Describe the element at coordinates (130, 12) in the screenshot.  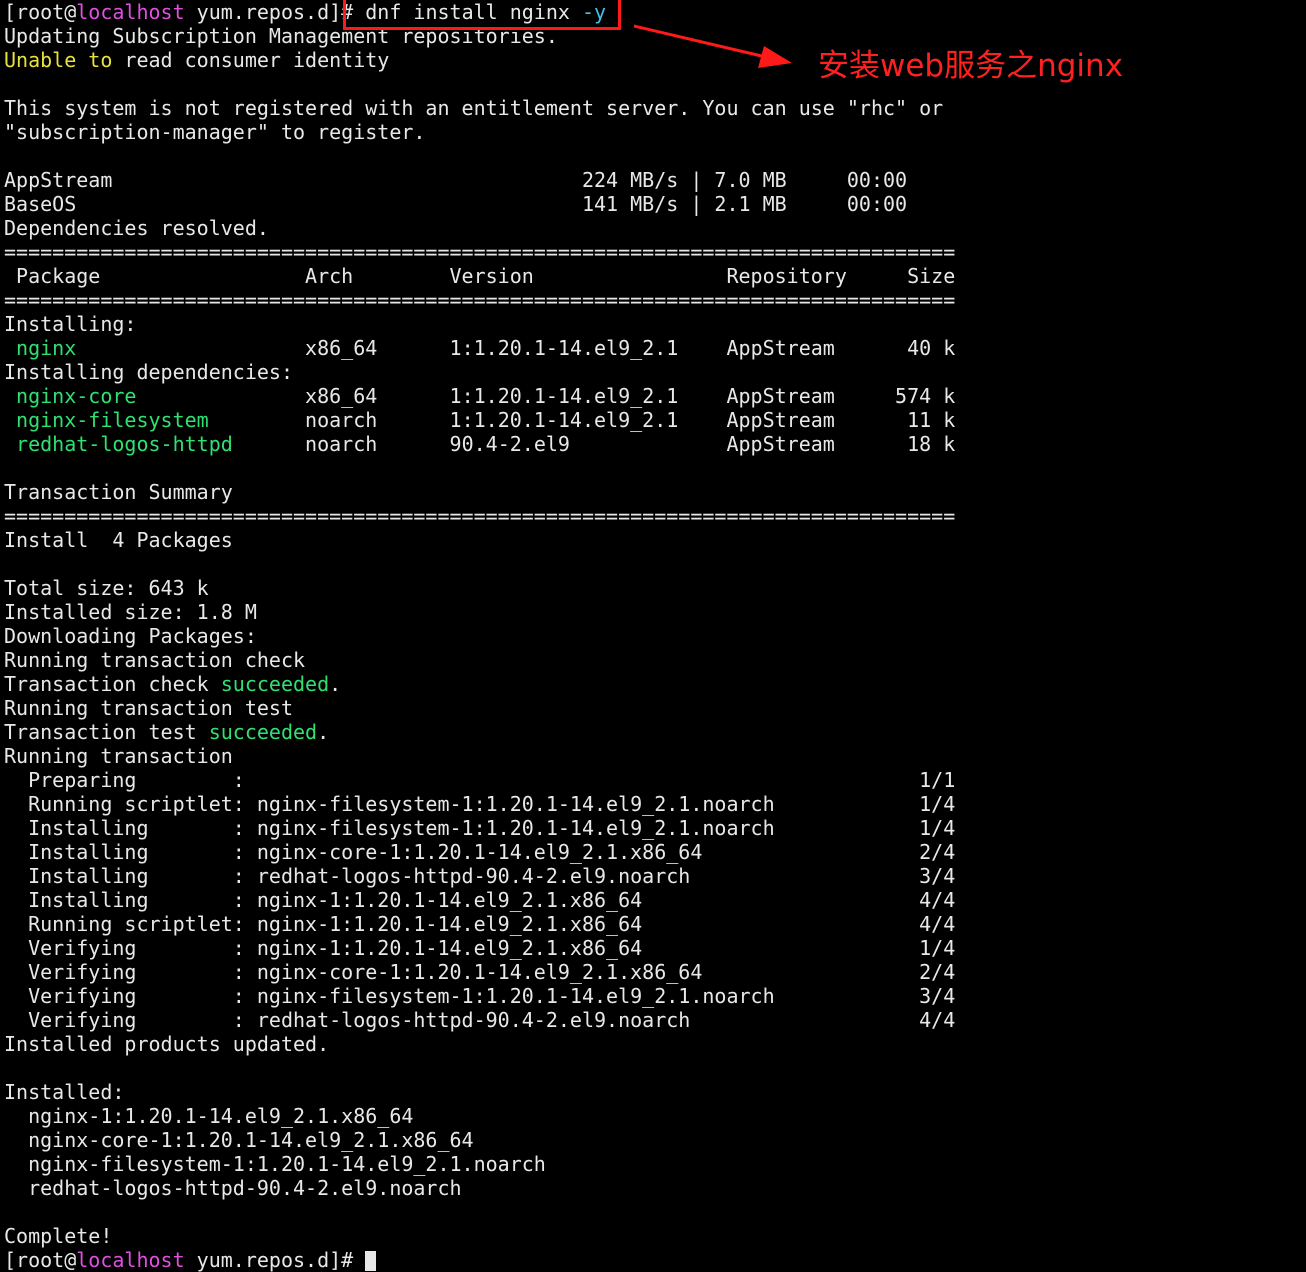
I see `terminal-text: localhost` at that location.